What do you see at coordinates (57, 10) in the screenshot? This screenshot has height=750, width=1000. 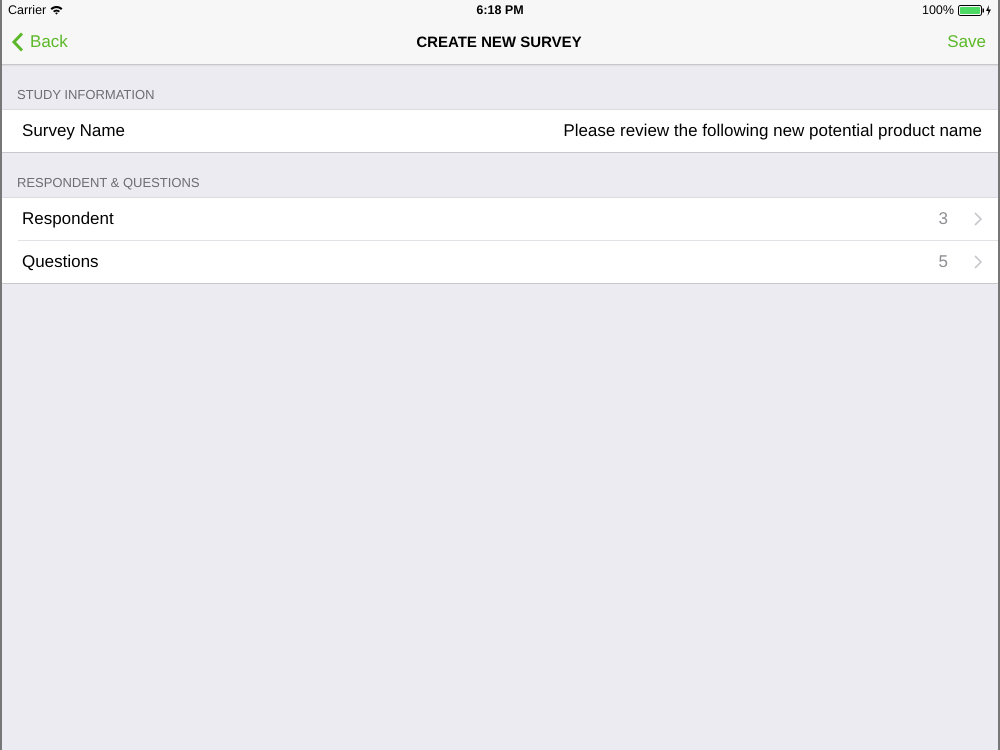 I see `wifi-icon` at bounding box center [57, 10].